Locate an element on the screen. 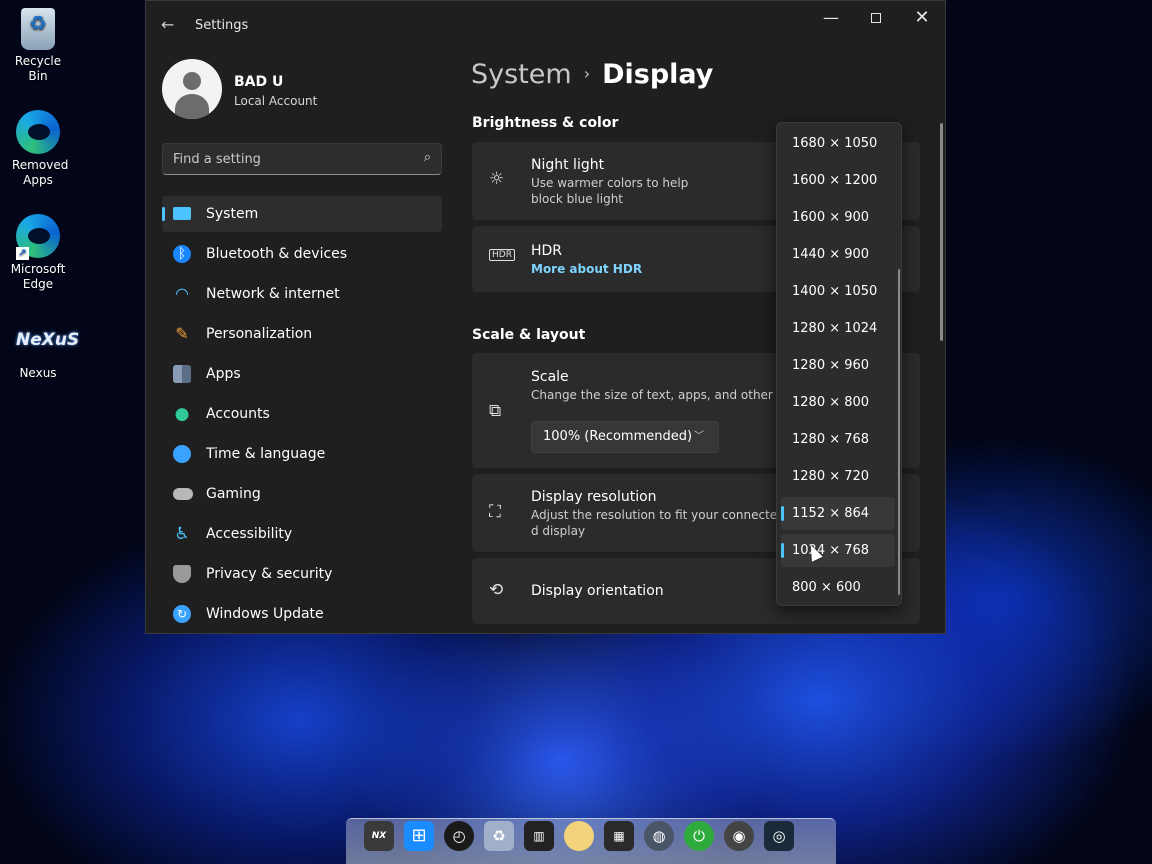 Image resolution: width=1152 pixels, height=864 pixels. night-light-desc-line1: Use warmer colors to help is located at coordinates (610, 183).